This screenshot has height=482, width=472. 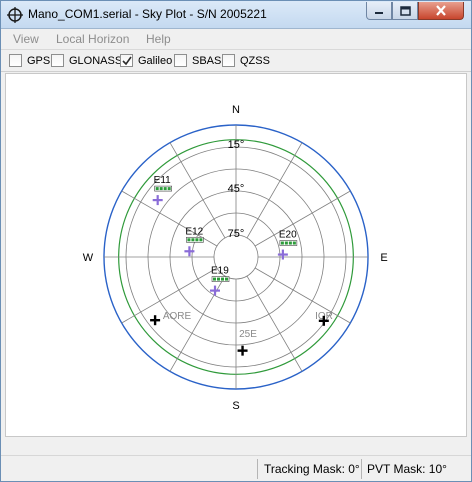 What do you see at coordinates (236, 145) in the screenshot?
I see `elevation-label-15: 15°` at bounding box center [236, 145].